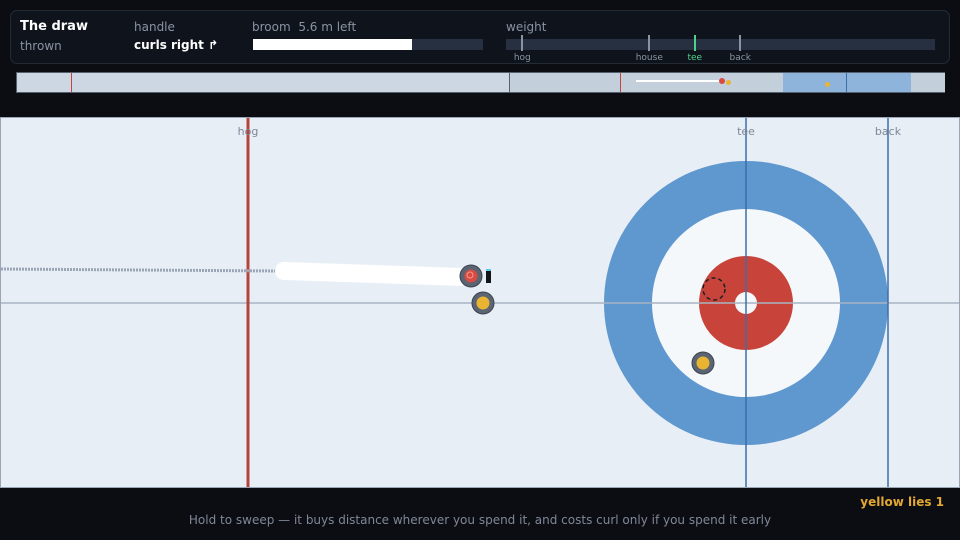  I want to click on broom-label: broom 5.6 m left, so click(304, 27).